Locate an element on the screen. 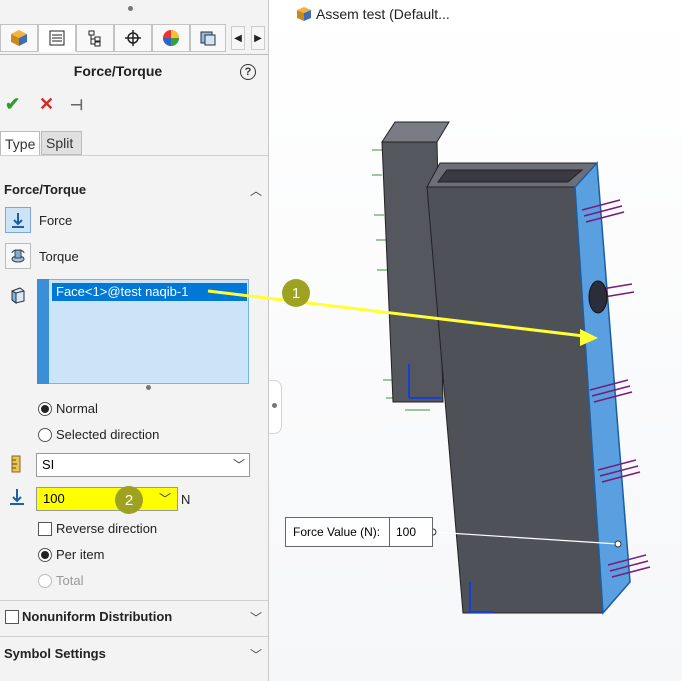  back-plate-side is located at coordinates (415, 132).